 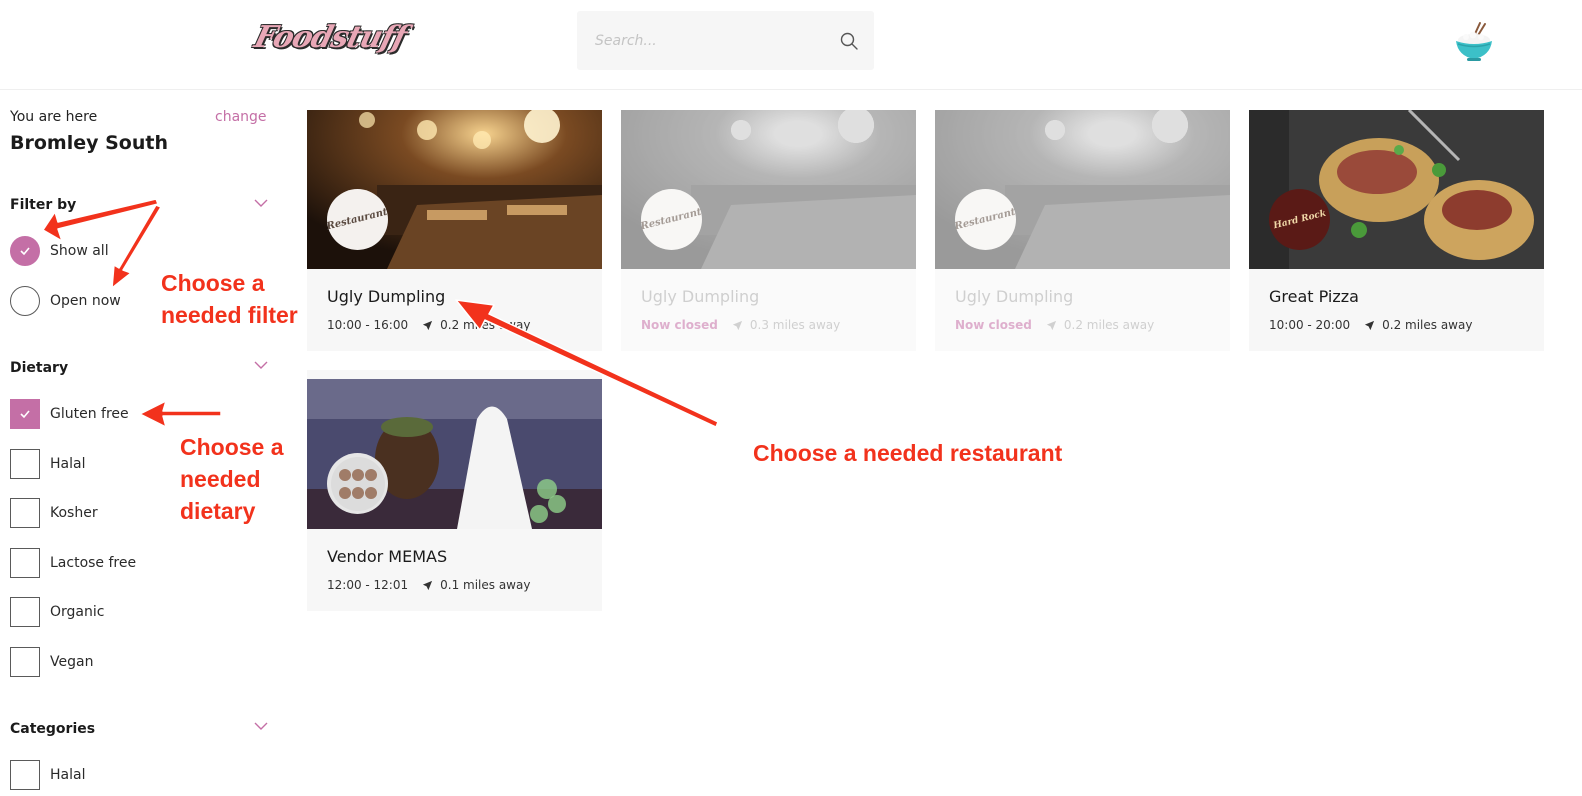 What do you see at coordinates (140, 612) in the screenshot?
I see `dietary-option-organic: Organic` at bounding box center [140, 612].